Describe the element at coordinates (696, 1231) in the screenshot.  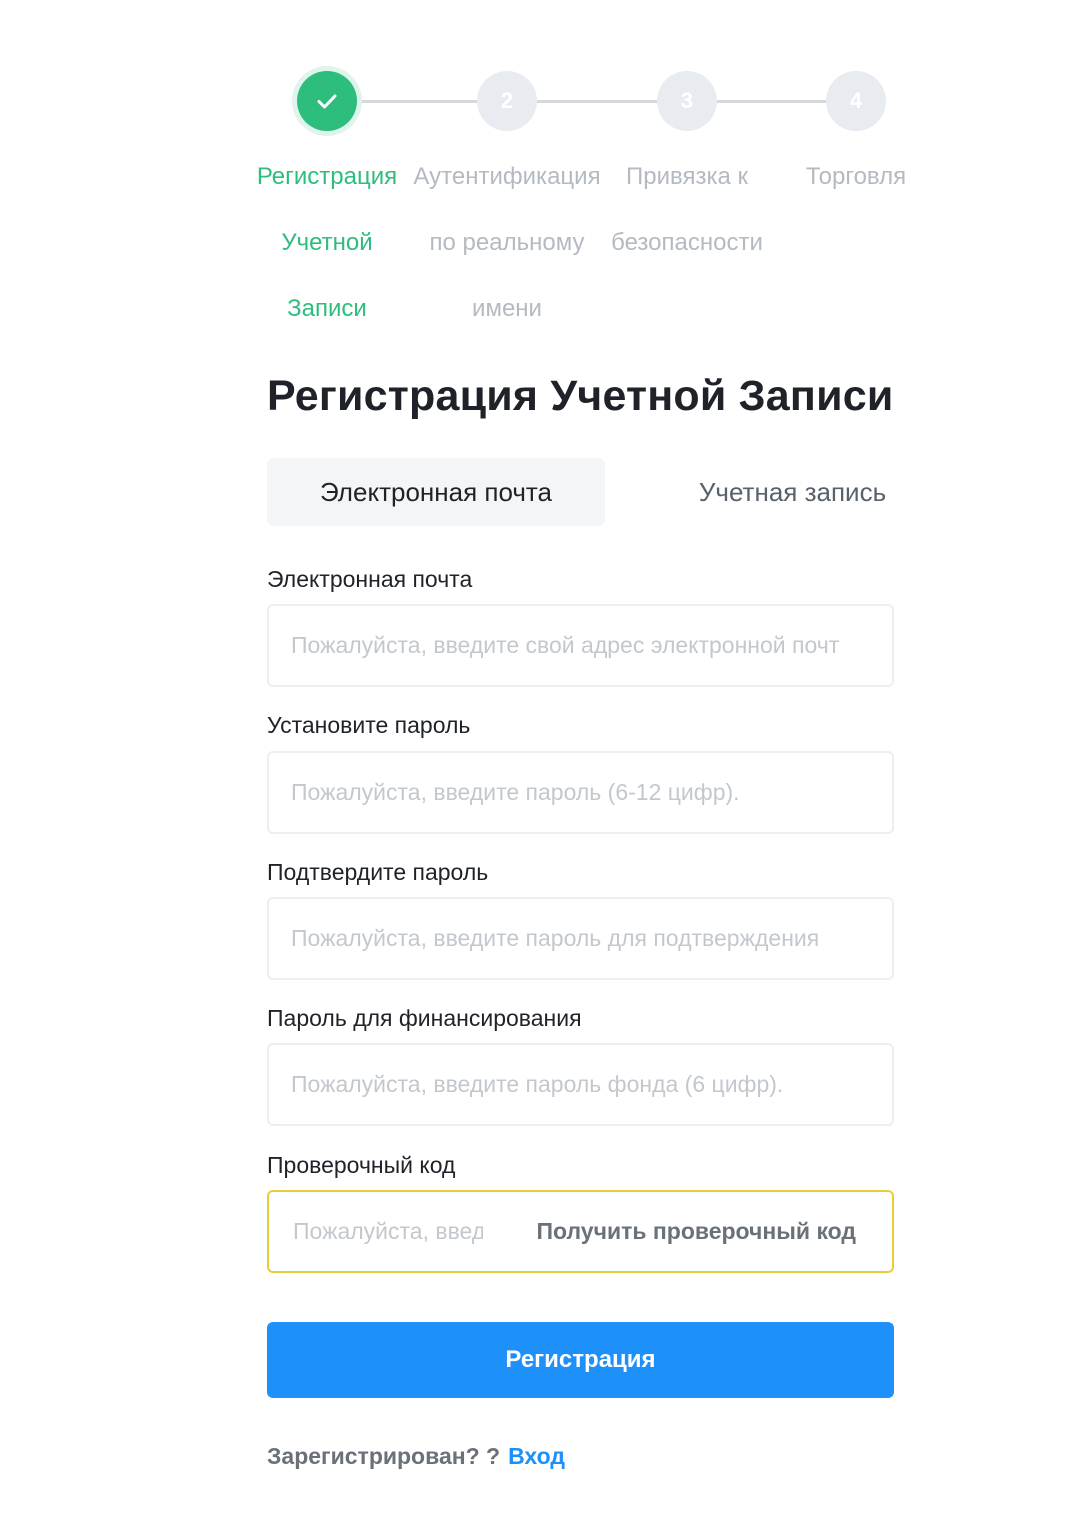
I see `get-code-button: Получить проверочный код` at that location.